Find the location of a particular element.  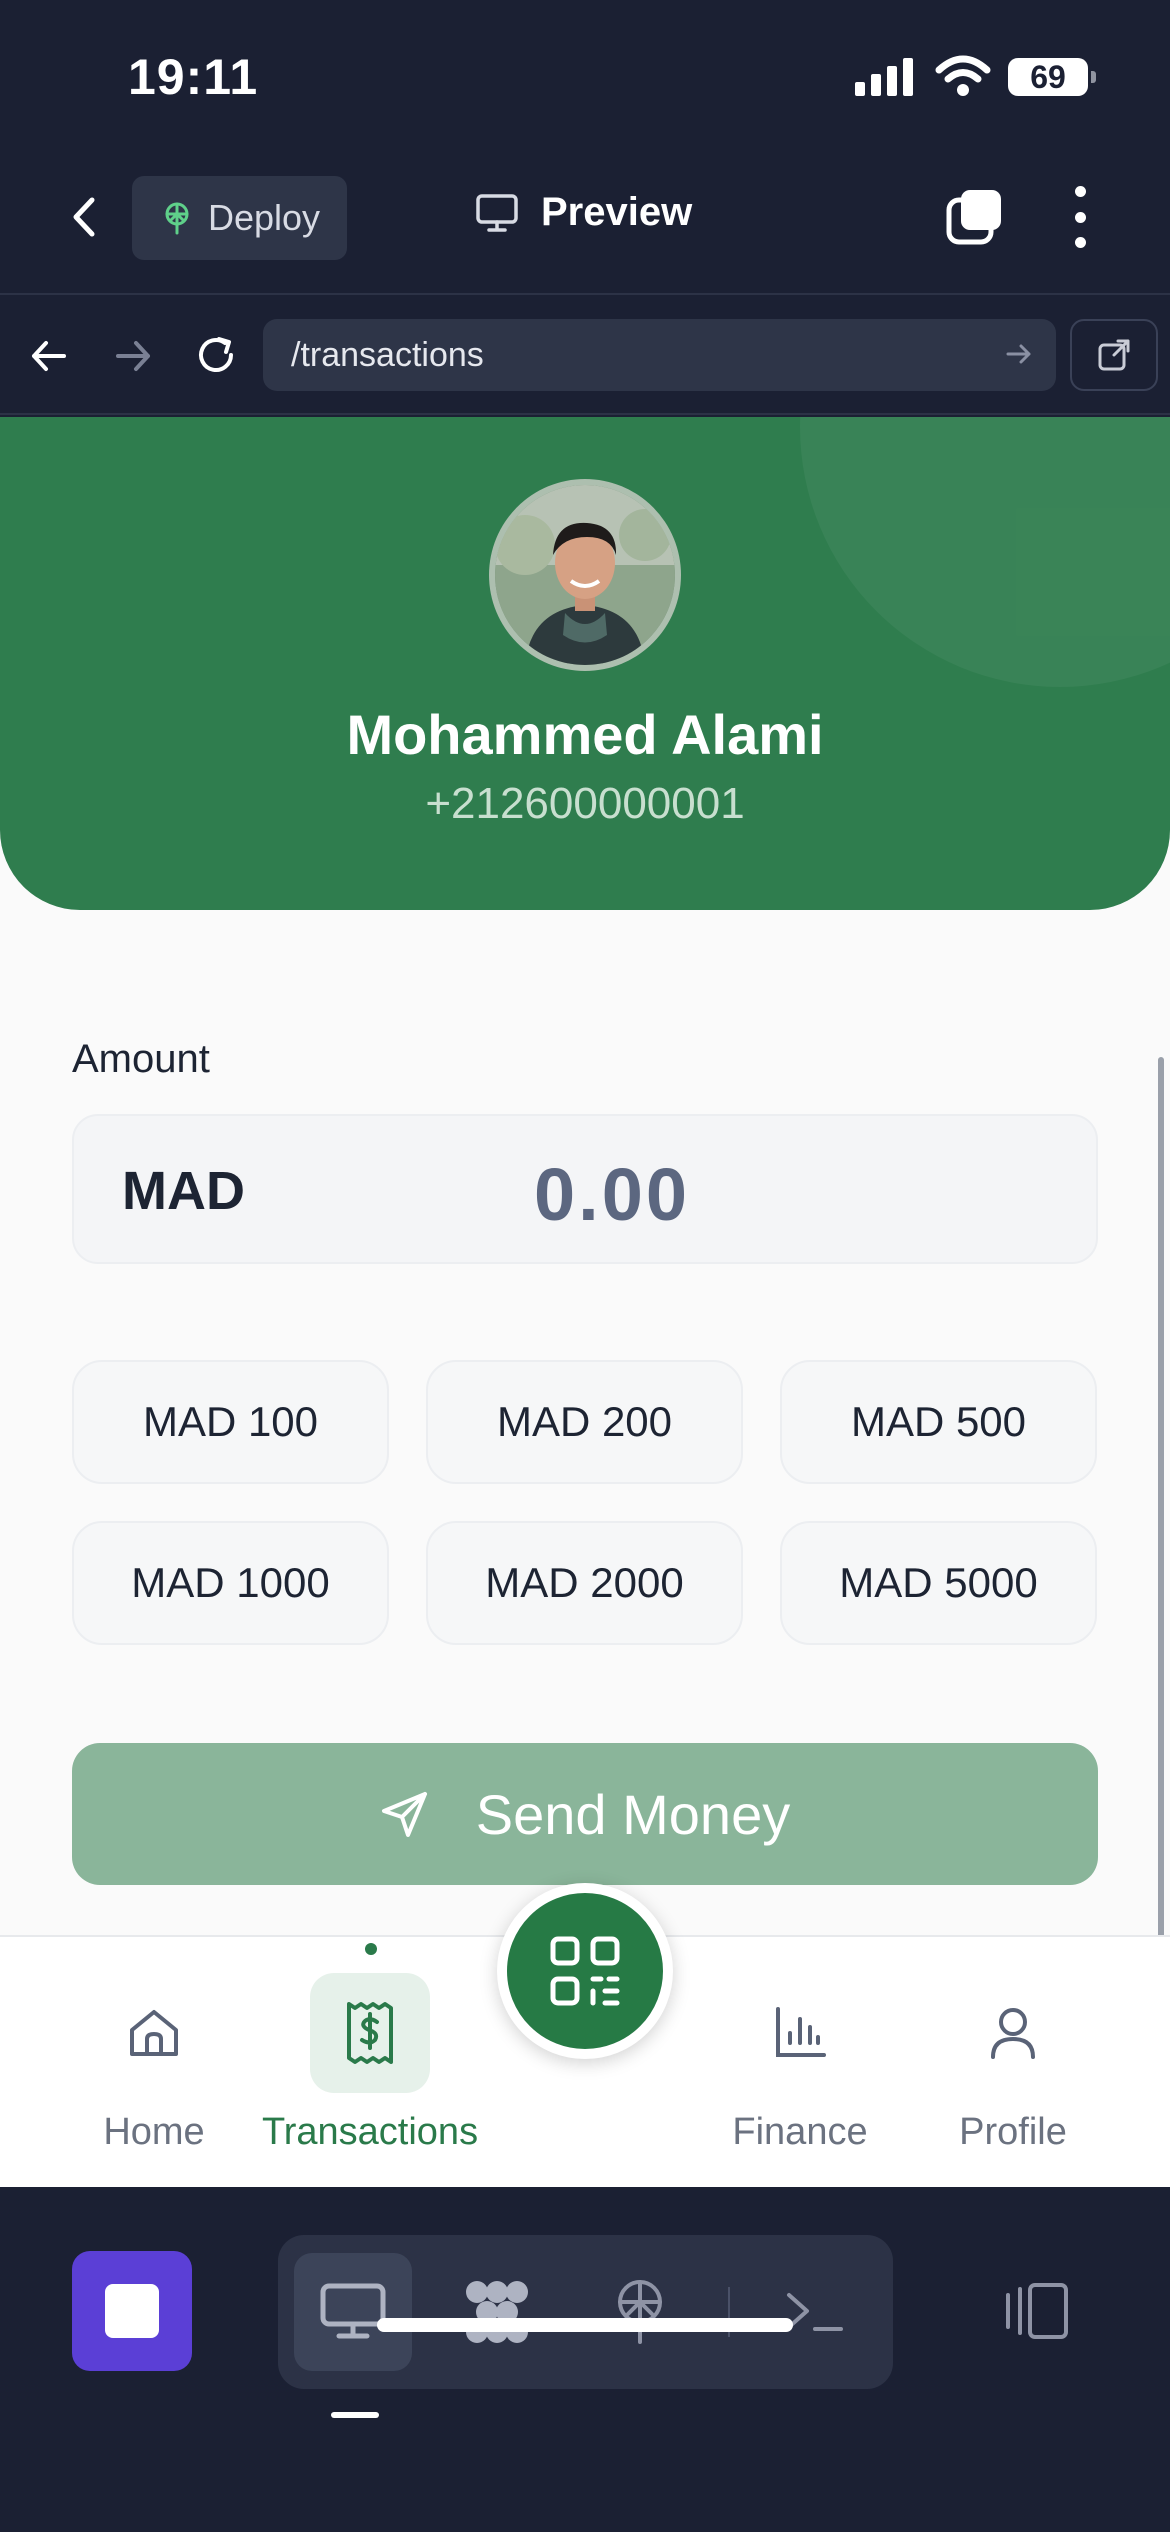

send-icon is located at coordinates (404, 1814).